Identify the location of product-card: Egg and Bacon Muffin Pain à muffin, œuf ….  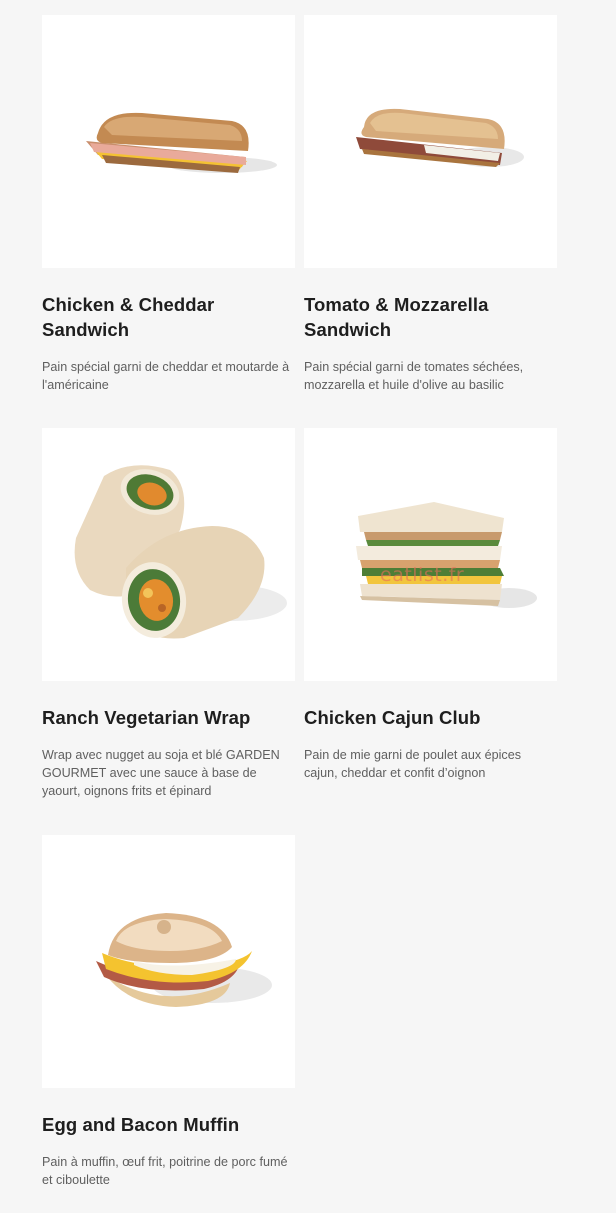
(168, 1012).